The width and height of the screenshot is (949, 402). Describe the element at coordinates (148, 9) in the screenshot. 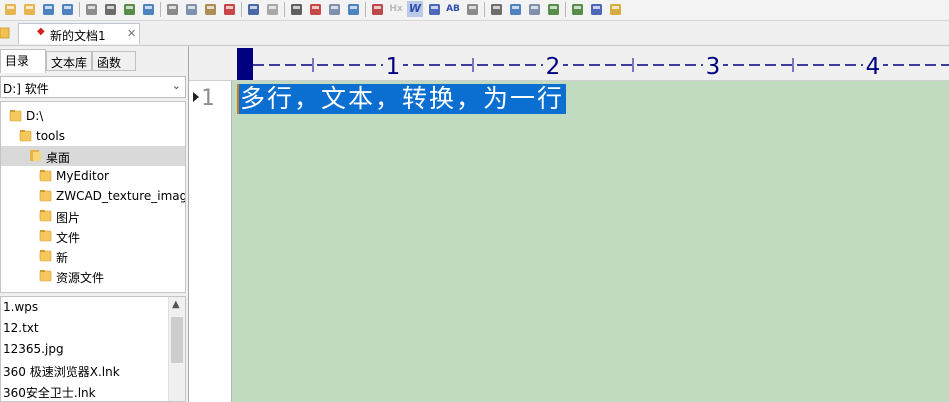

I see `export-icon` at that location.